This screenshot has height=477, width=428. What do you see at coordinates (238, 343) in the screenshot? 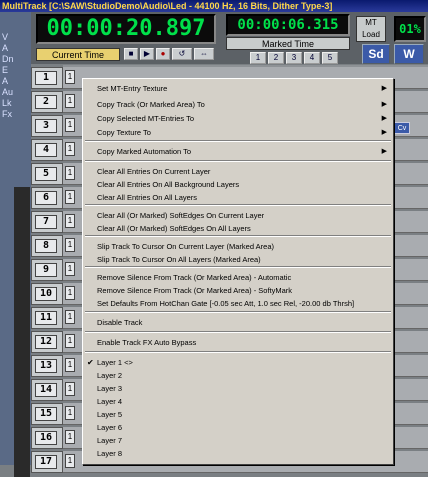
I see `menu-item: Enable Track FX Auto Bypass` at bounding box center [238, 343].